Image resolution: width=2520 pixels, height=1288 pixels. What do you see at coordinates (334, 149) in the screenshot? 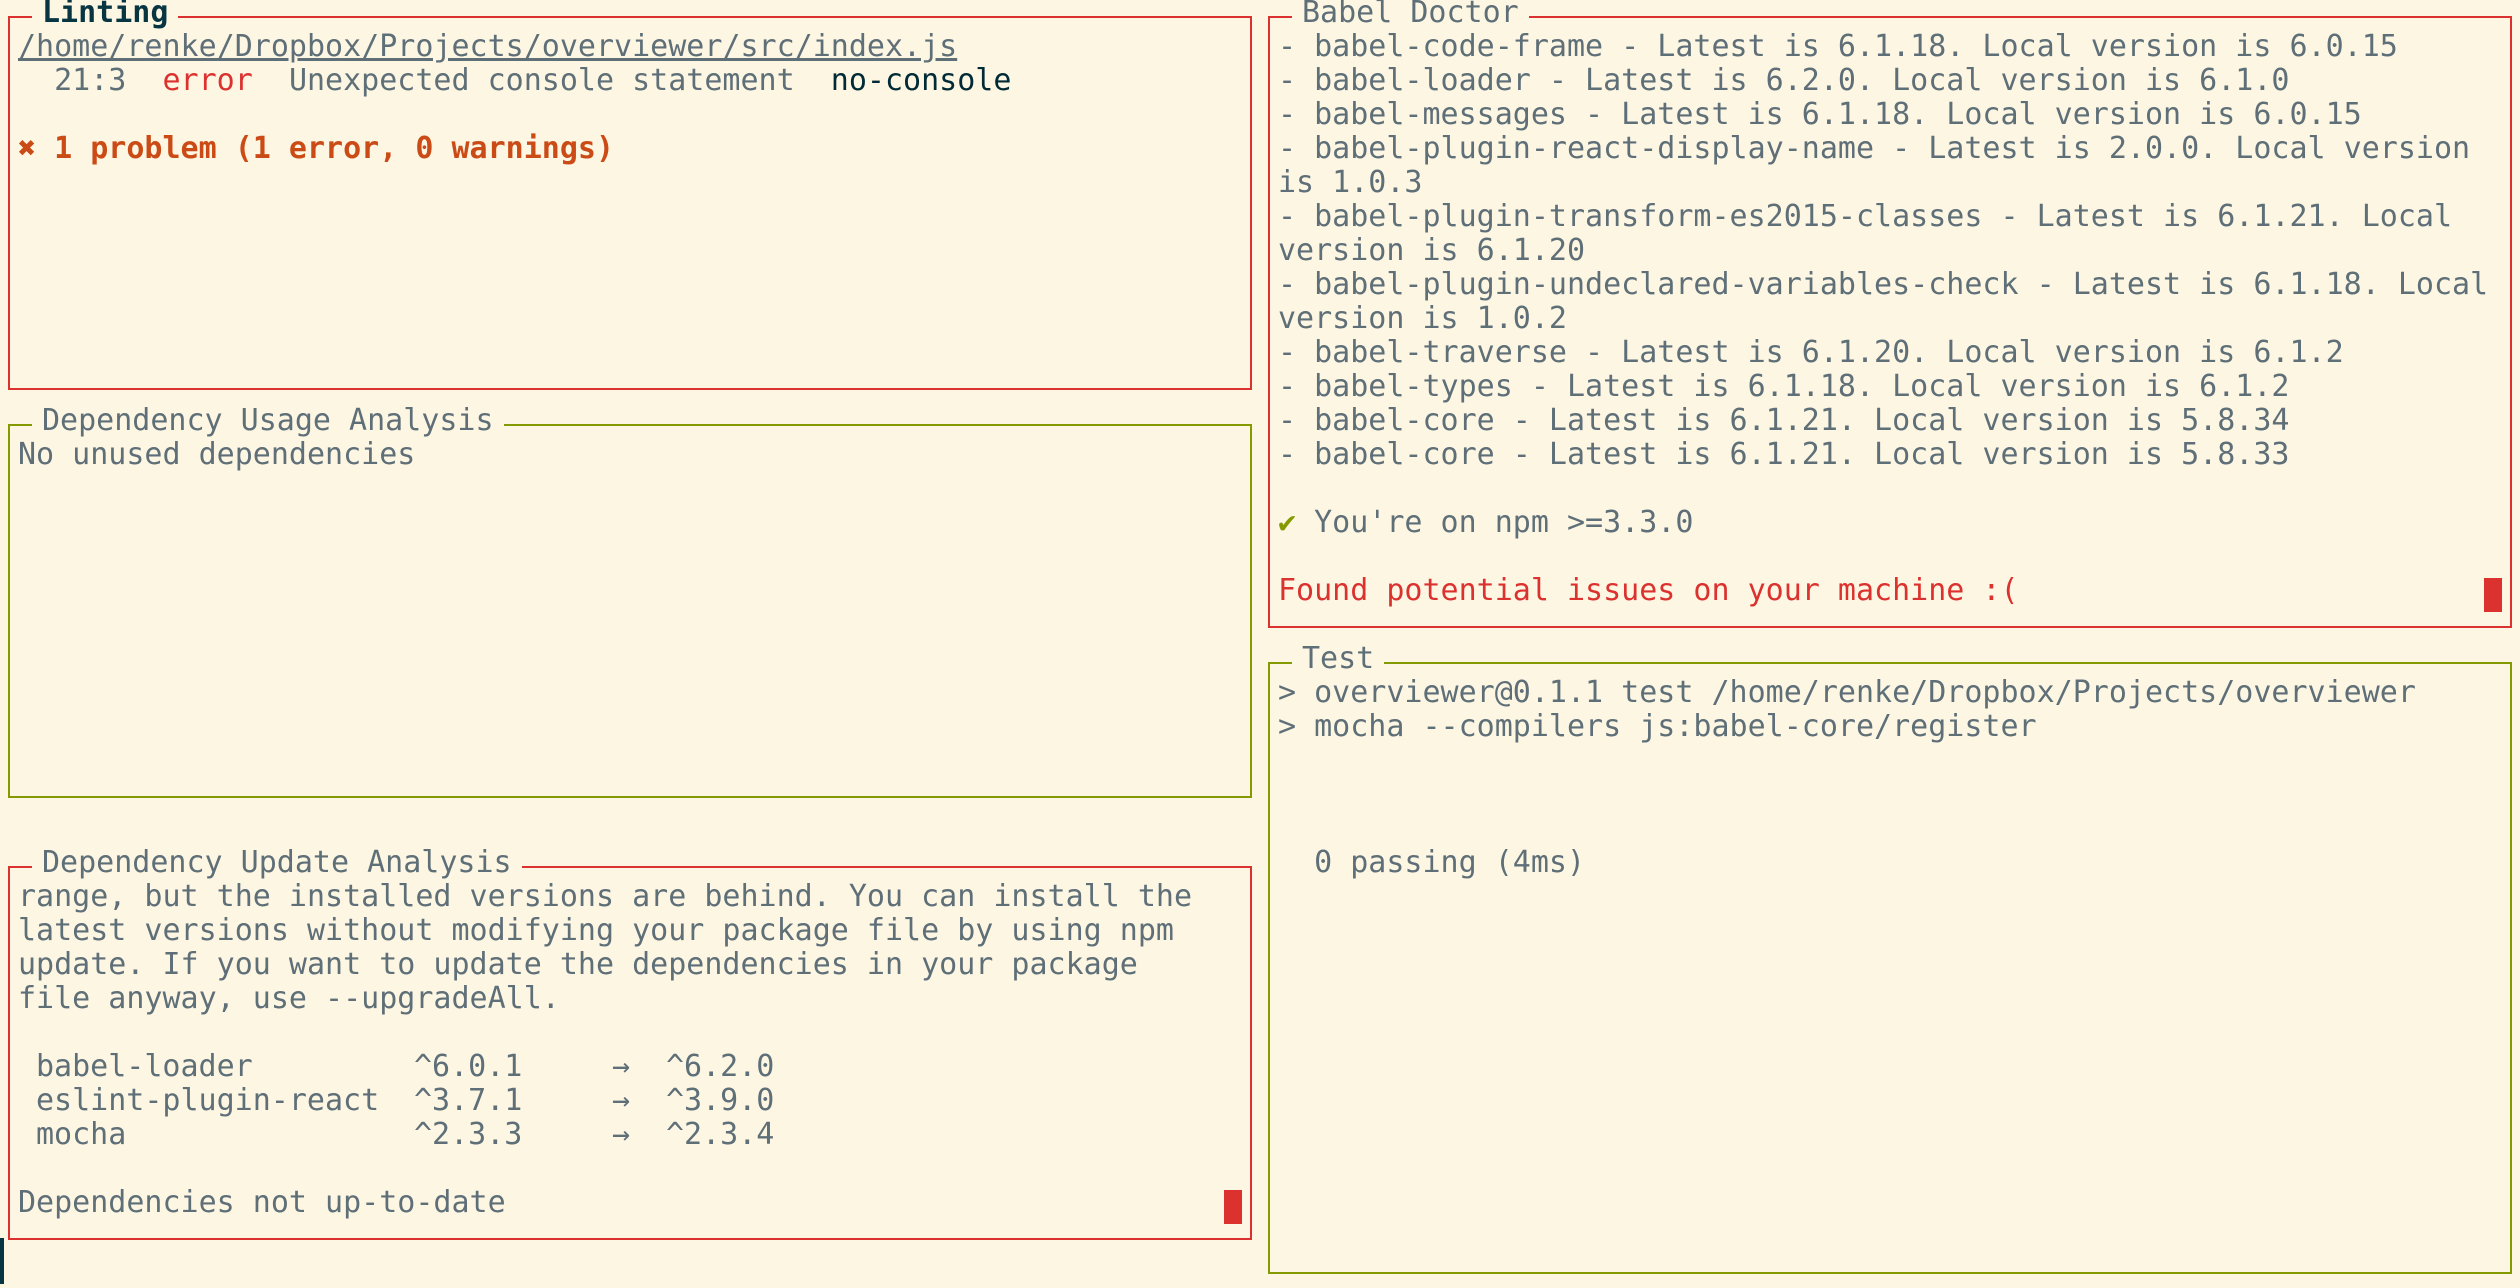
I see `lint-summary: 1 problem (1 error, 0 warnings)` at bounding box center [334, 149].